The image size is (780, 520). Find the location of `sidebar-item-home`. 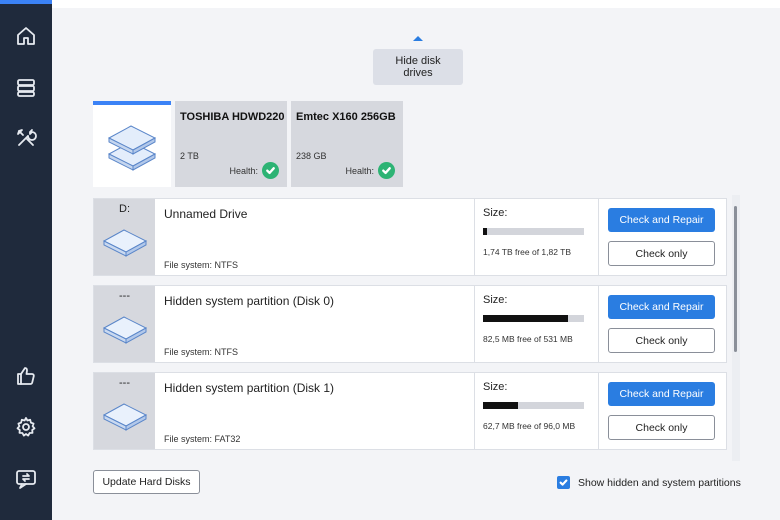

sidebar-item-home is located at coordinates (26, 36).